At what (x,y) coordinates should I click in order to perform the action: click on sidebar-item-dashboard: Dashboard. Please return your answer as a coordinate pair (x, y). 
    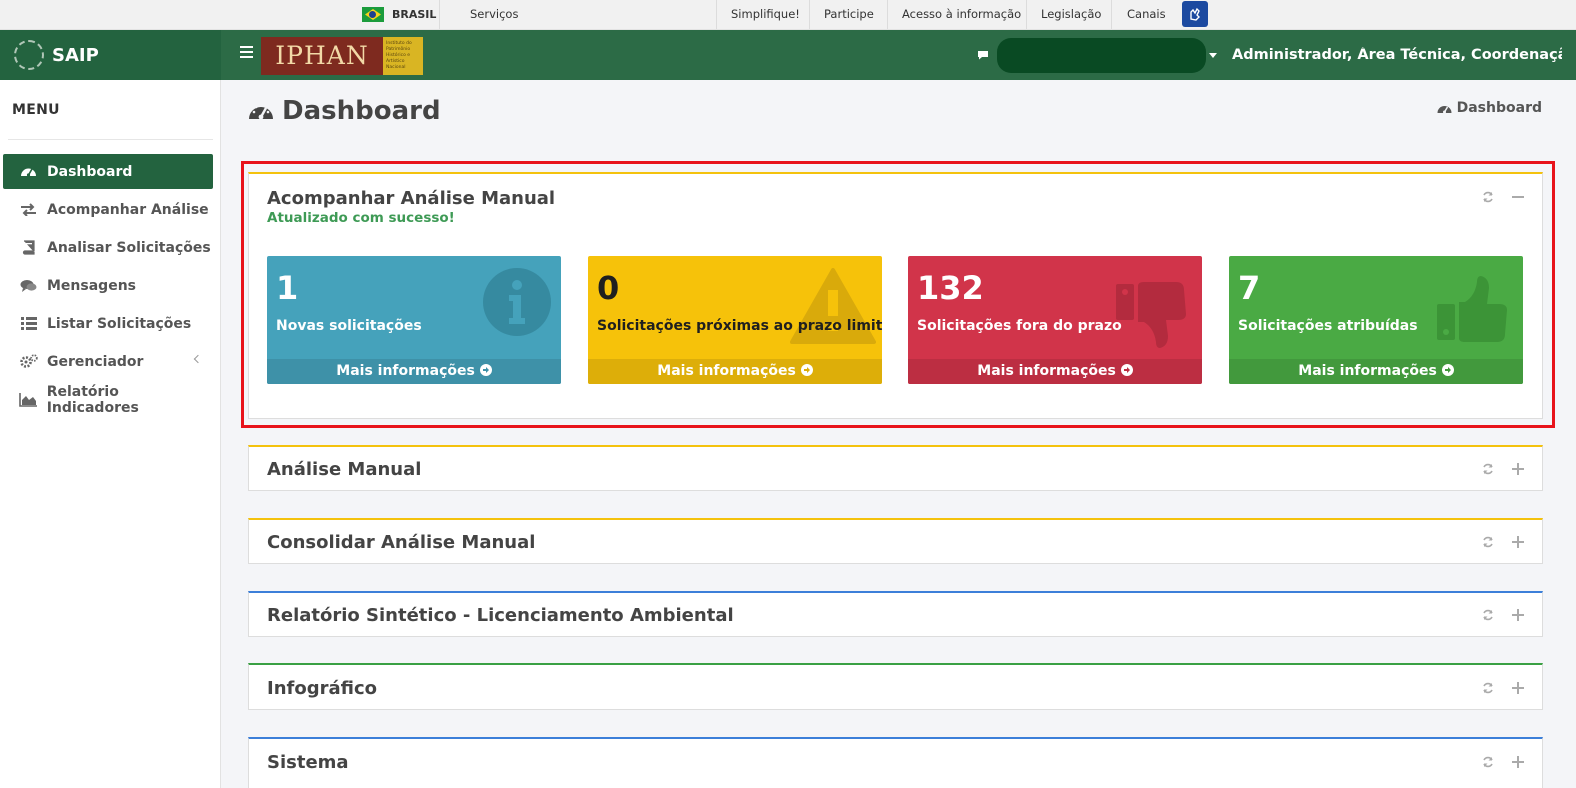
    Looking at the image, I should click on (108, 171).